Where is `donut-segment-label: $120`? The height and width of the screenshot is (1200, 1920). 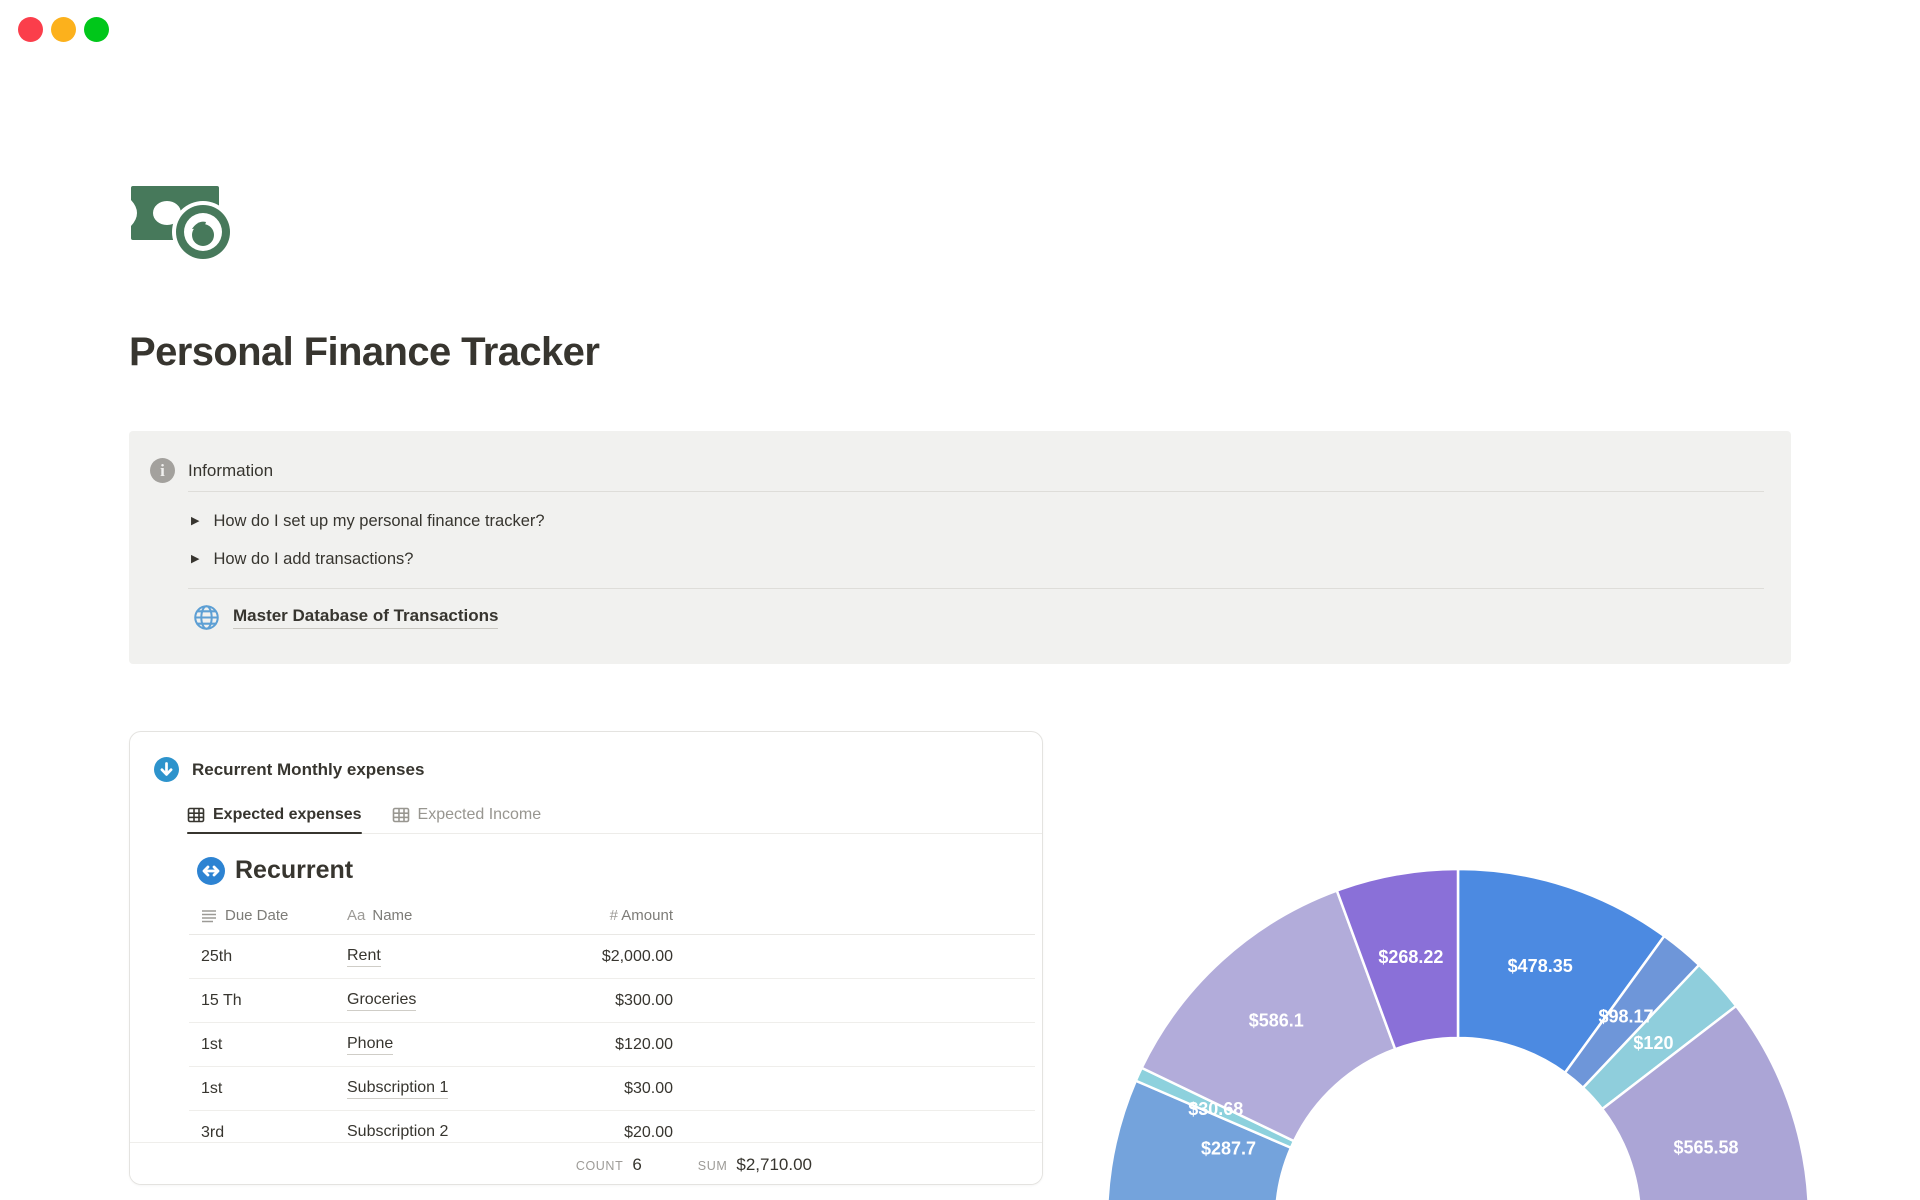 donut-segment-label: $120 is located at coordinates (1653, 1043).